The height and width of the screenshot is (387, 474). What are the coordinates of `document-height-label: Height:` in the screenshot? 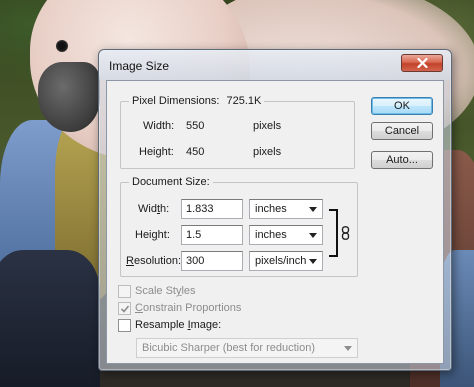 It's located at (152, 235).